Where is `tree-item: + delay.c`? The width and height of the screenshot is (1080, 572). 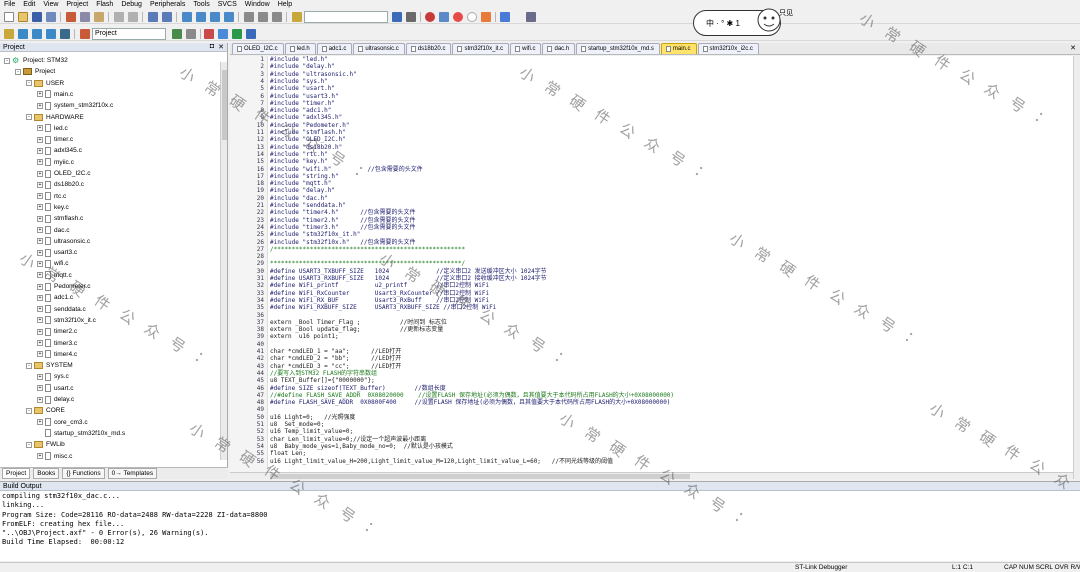 tree-item: + delay.c is located at coordinates (55, 399).